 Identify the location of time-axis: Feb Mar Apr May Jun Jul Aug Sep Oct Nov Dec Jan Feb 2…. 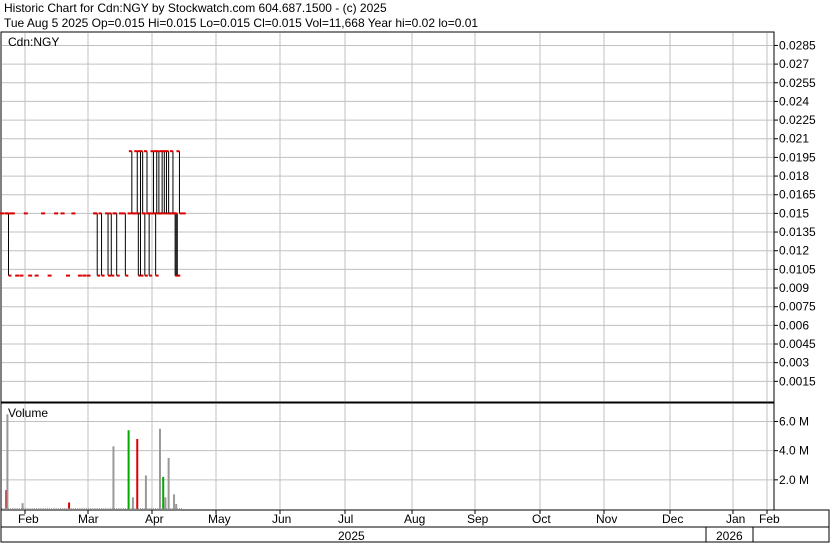
(415, 526).